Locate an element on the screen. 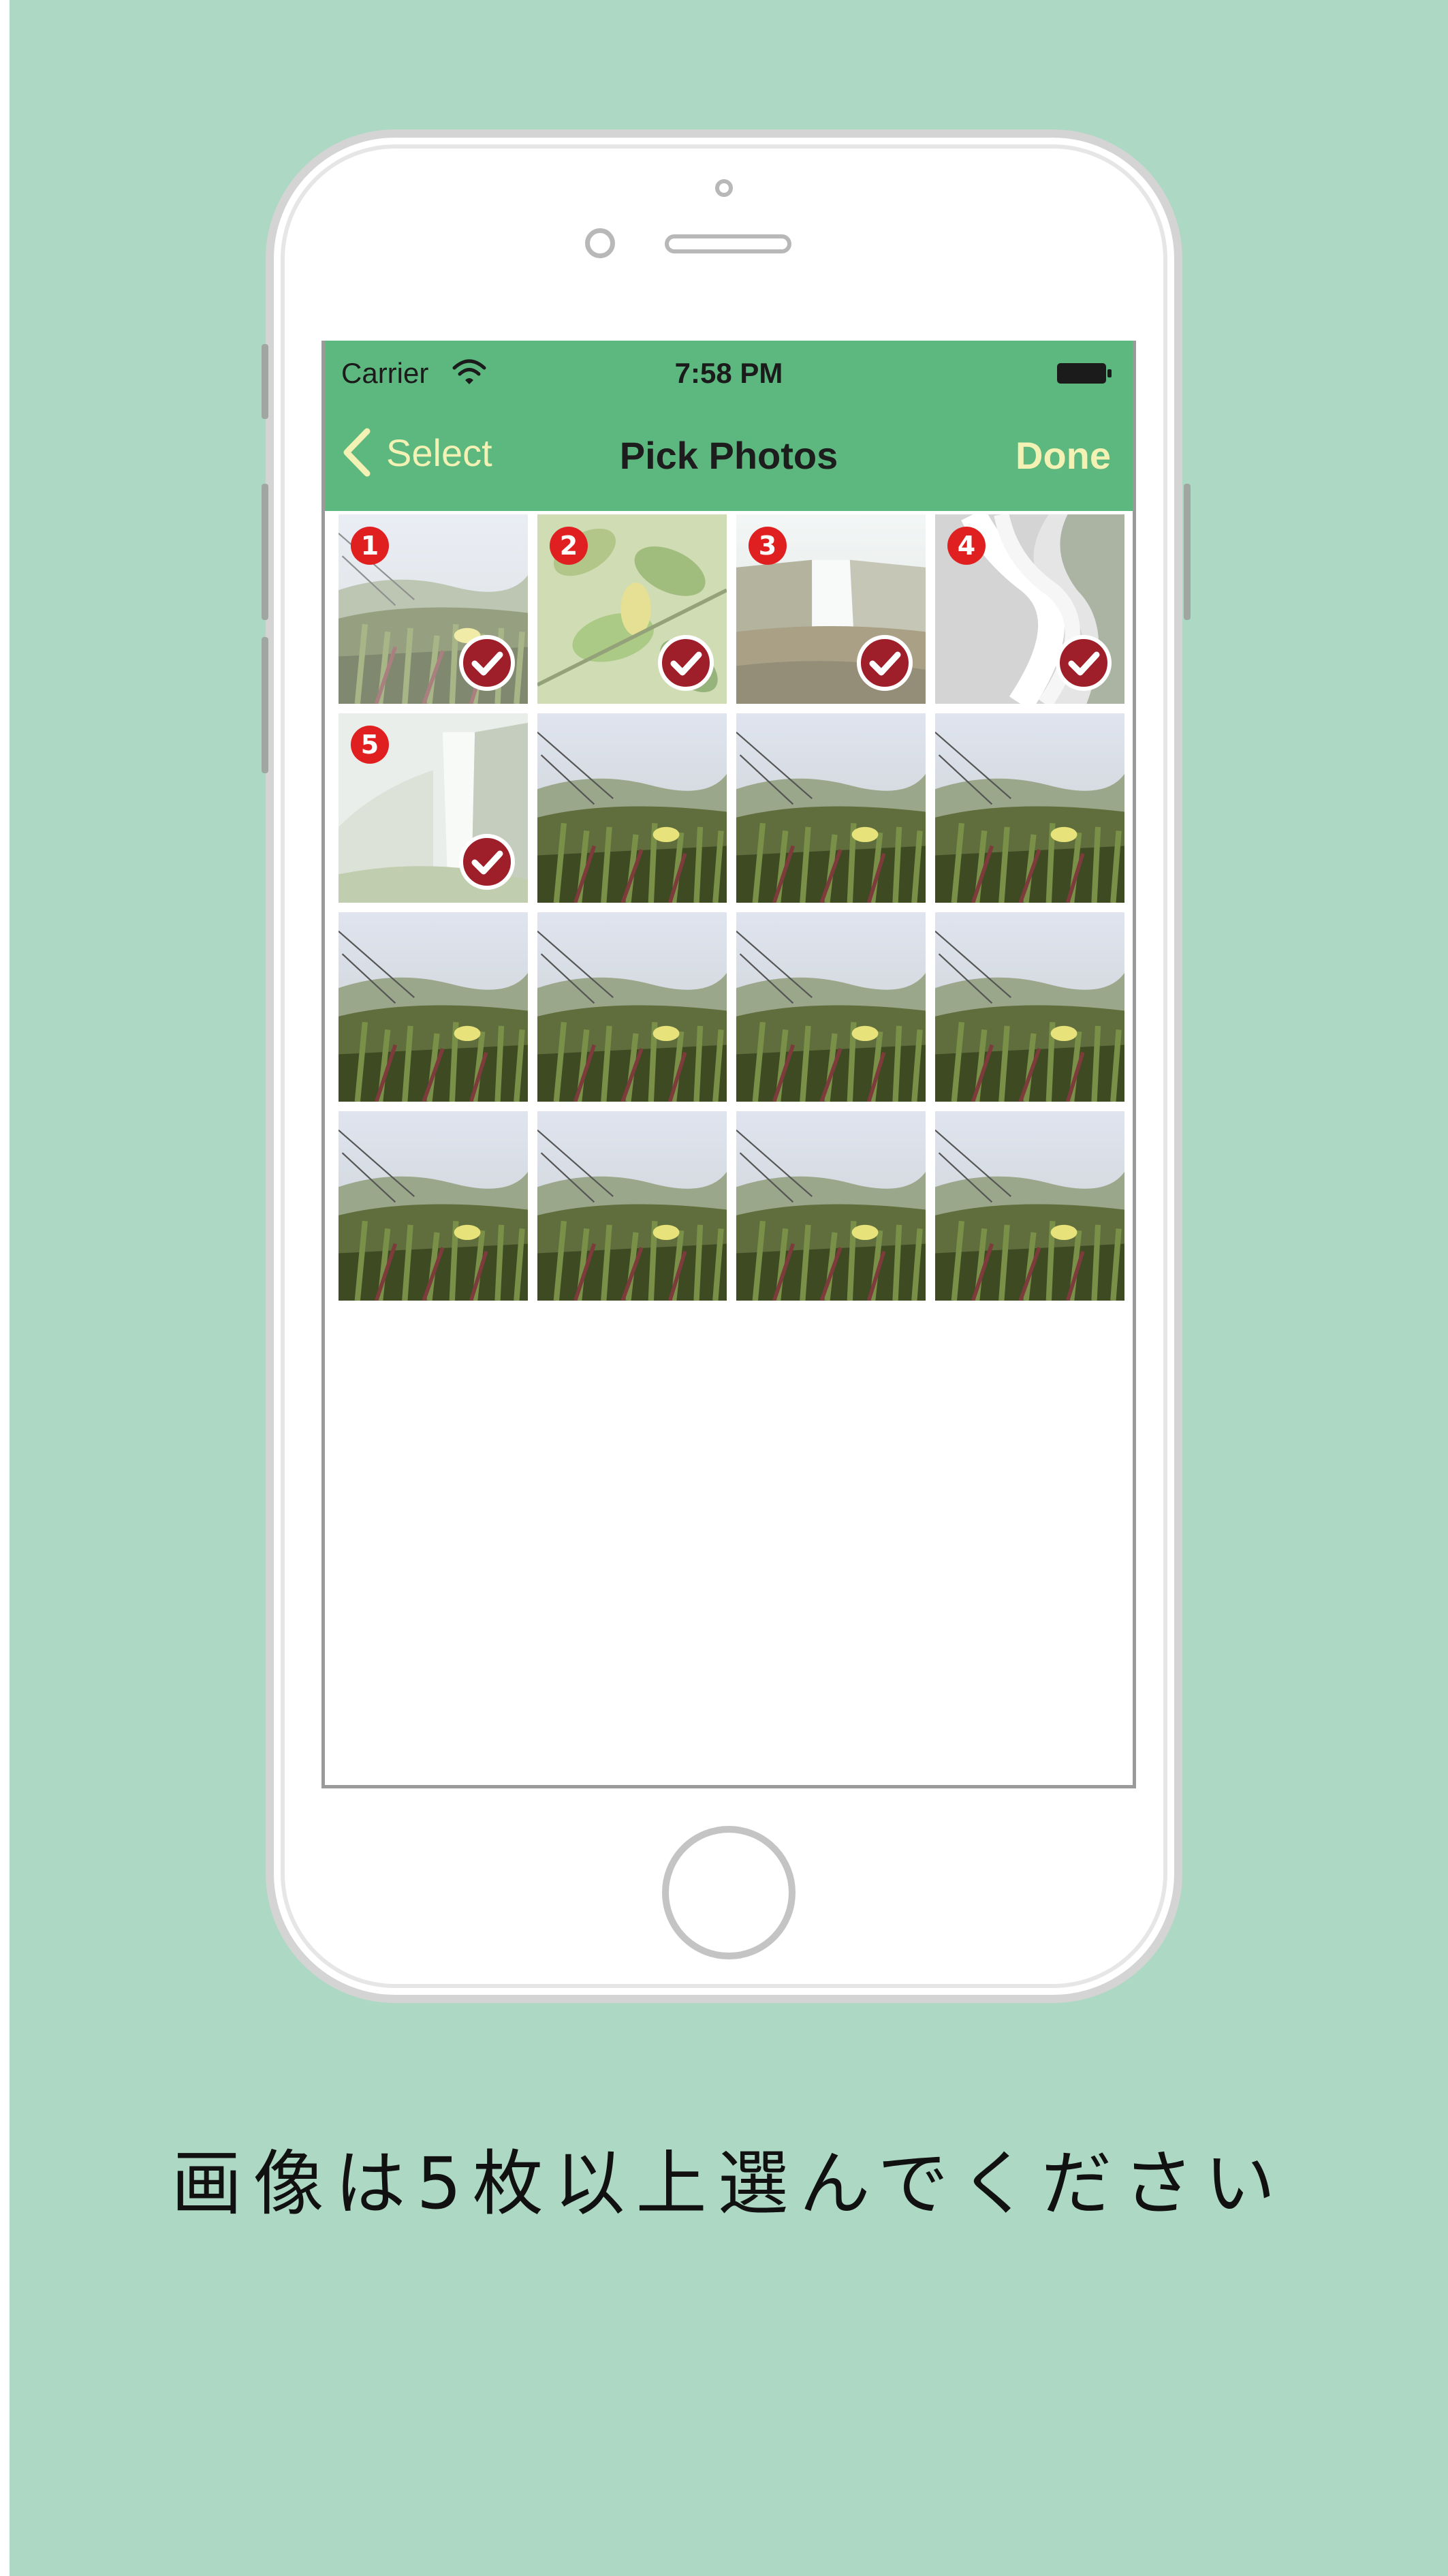 Image resolution: width=1448 pixels, height=2576 pixels. mute-switch is located at coordinates (265, 382).